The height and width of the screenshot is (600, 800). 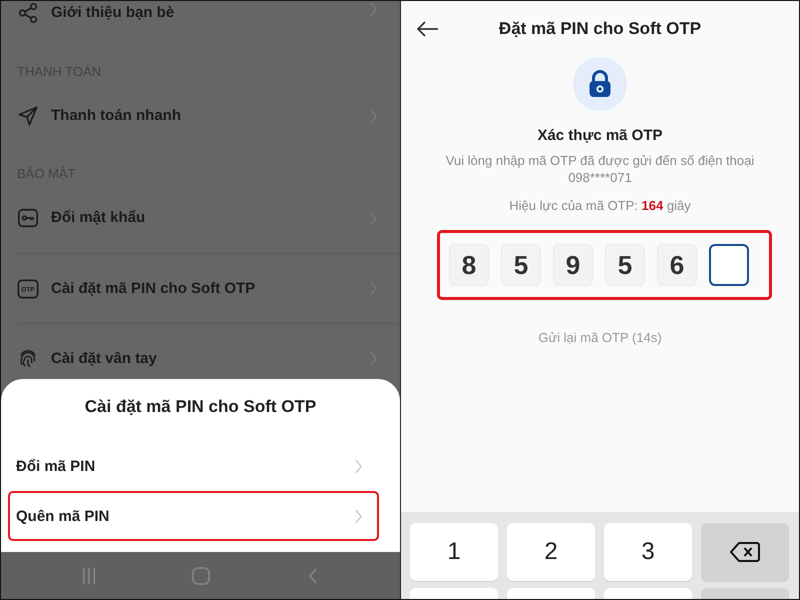 What do you see at coordinates (193, 466) in the screenshot?
I see `sheet-option: Đổi mã PIN` at bounding box center [193, 466].